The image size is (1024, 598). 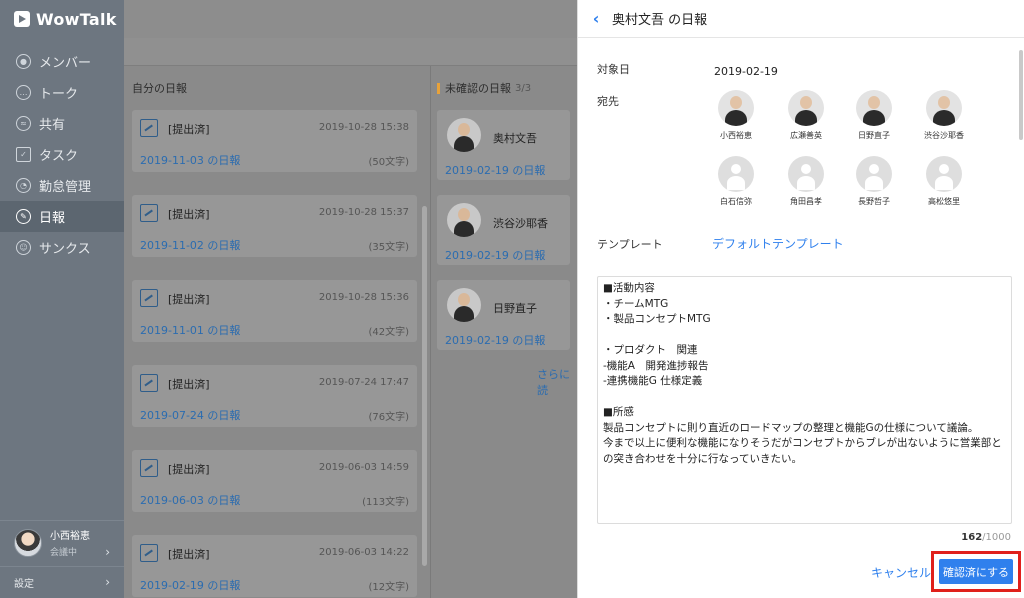 I want to click on recipient-name: 白石信弥, so click(x=736, y=201).